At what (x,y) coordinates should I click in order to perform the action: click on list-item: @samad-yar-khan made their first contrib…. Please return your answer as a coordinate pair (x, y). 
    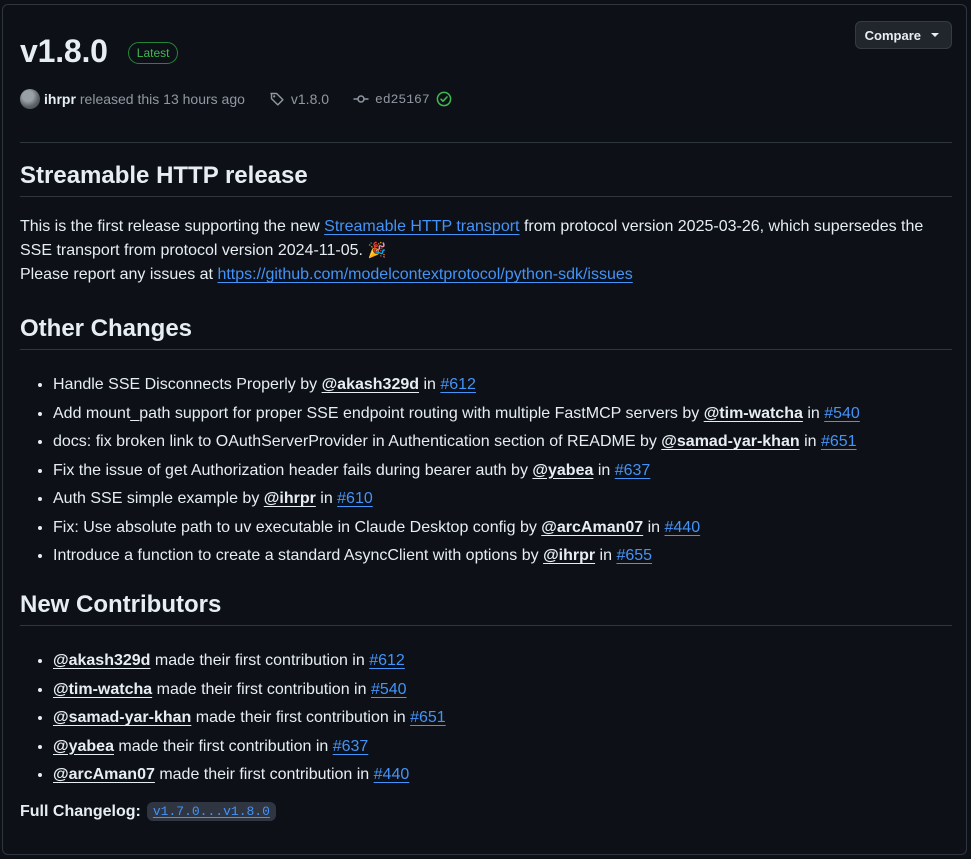
    Looking at the image, I should click on (249, 718).